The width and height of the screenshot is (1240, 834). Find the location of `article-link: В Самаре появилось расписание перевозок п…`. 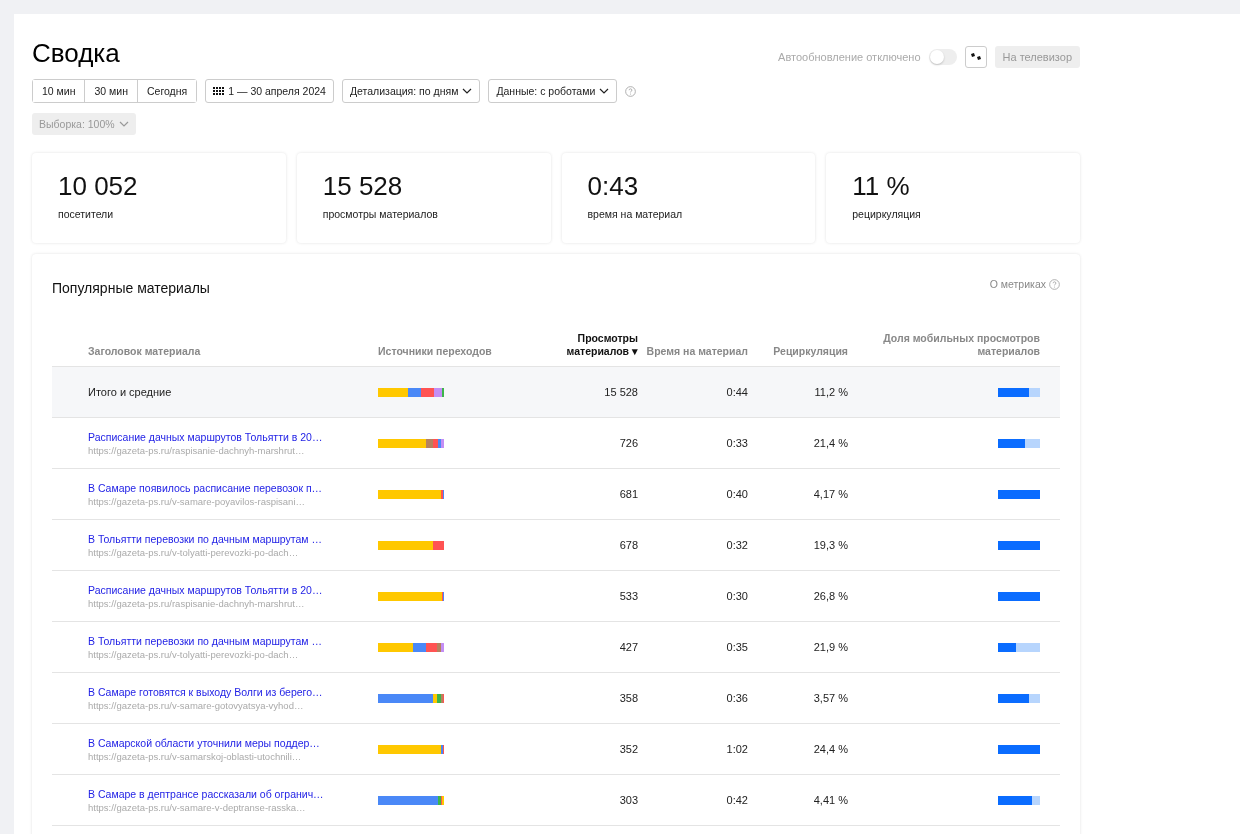

article-link: В Самаре появилось расписание перевозок п… is located at coordinates (233, 487).